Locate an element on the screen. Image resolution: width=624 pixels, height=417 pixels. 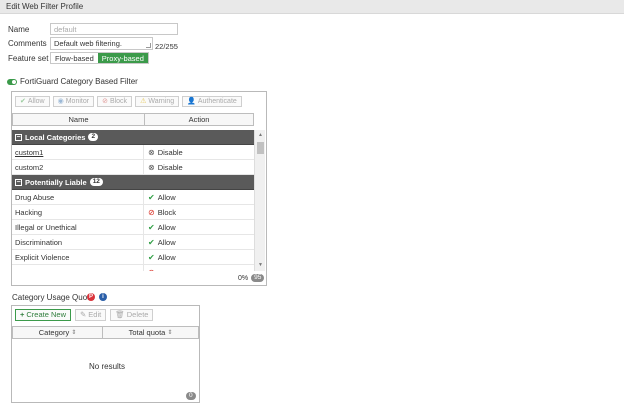
proxy-badge-icon: P is located at coordinates (91, 297).